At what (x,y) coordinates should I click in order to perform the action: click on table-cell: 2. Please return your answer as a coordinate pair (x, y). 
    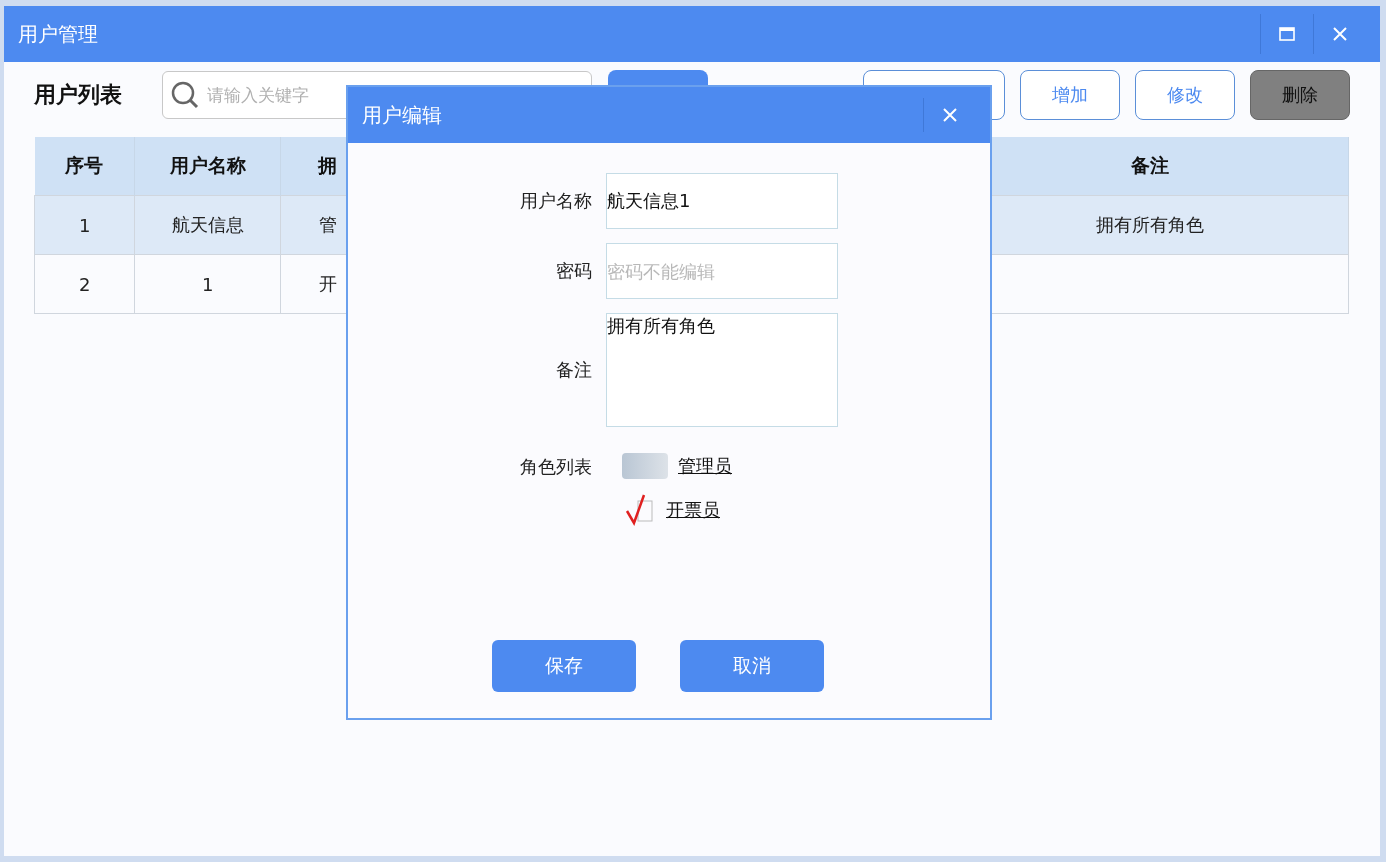
    Looking at the image, I should click on (84, 284).